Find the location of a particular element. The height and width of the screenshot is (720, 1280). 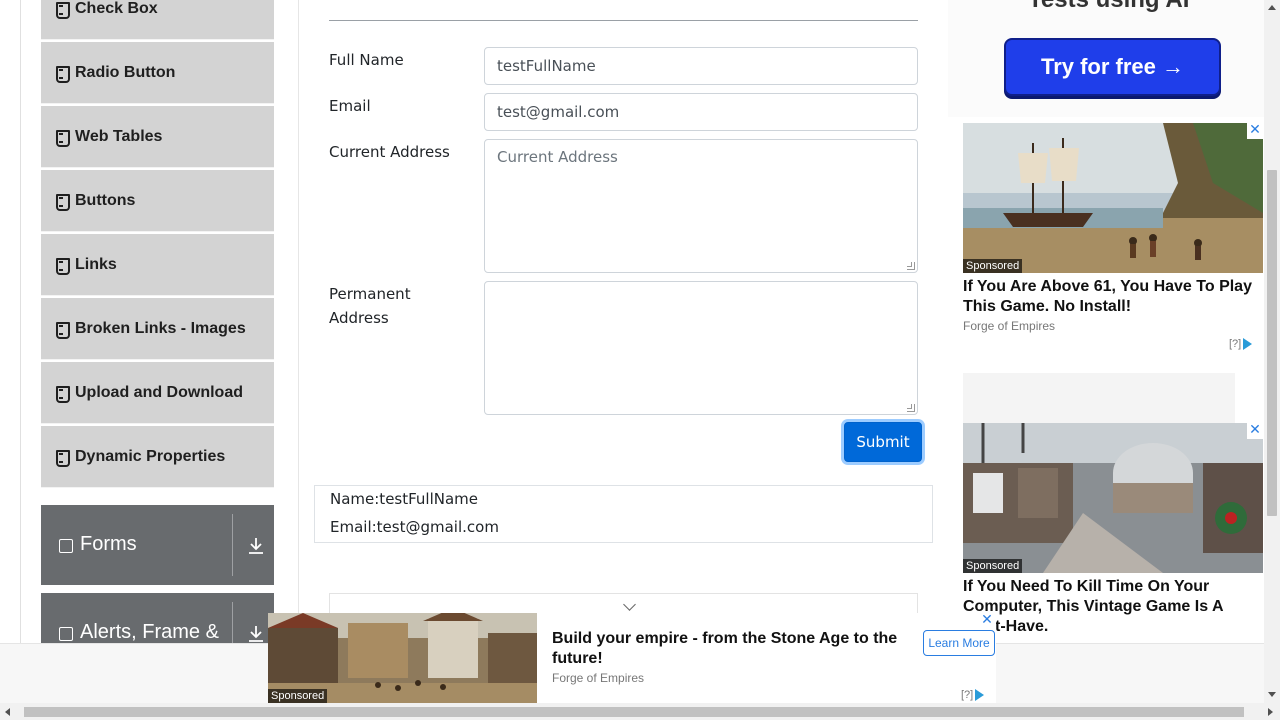

sidebar-item-label: Web Tables is located at coordinates (119, 136).